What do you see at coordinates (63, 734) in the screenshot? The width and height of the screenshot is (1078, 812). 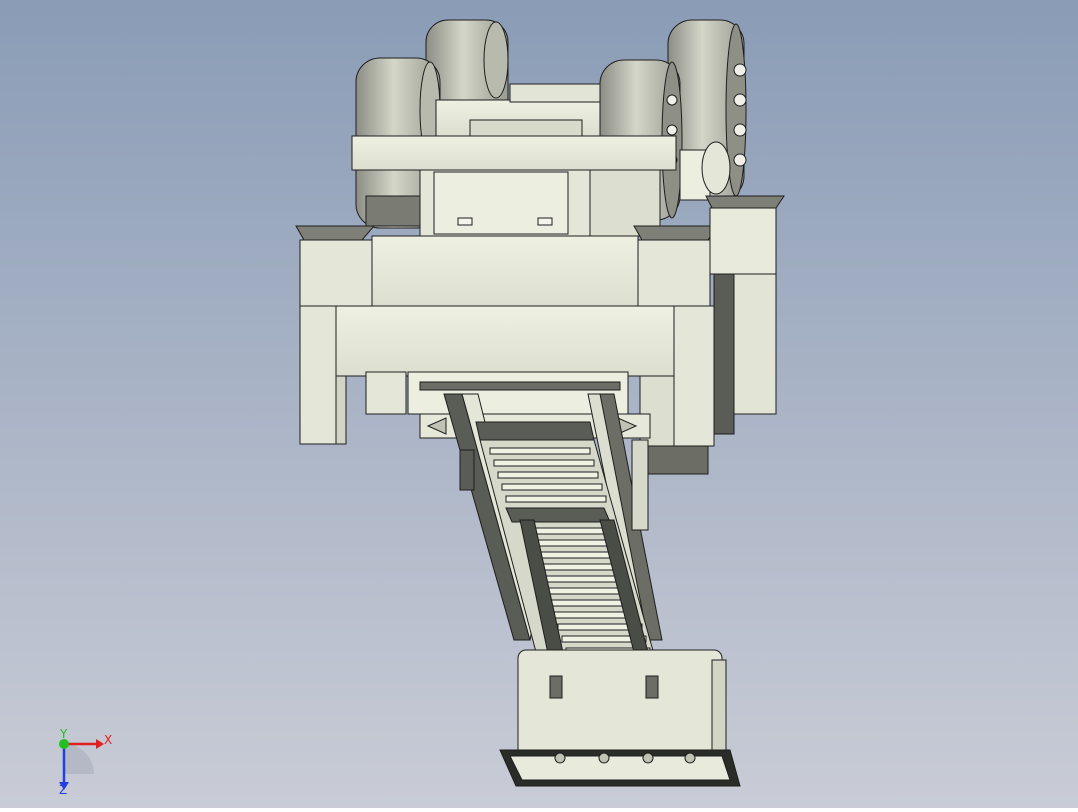 I see `y-axis-label: Y` at bounding box center [63, 734].